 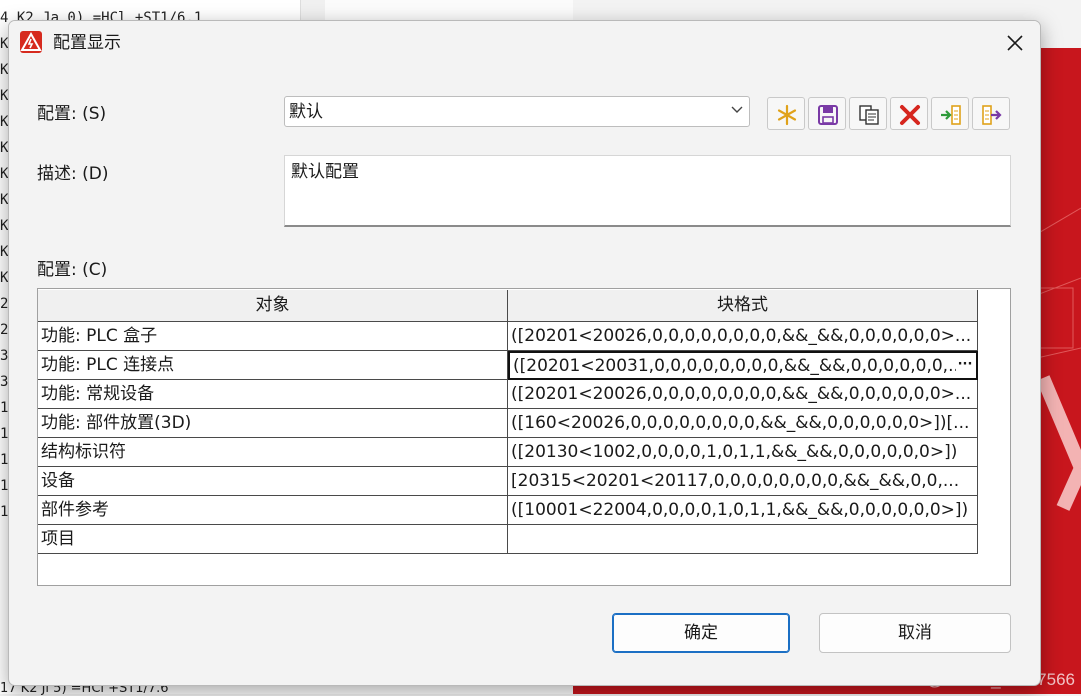 I want to click on chevron-down-icon, so click(x=737, y=109).